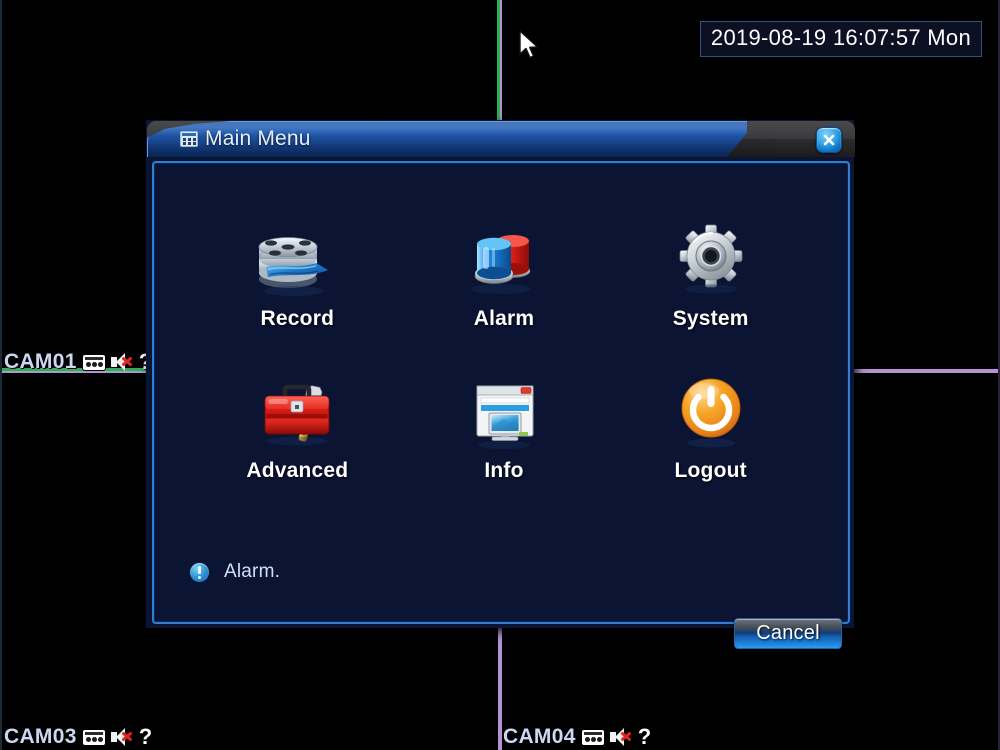 The width and height of the screenshot is (1000, 750). I want to click on siren-light-icon, so click(504, 262).